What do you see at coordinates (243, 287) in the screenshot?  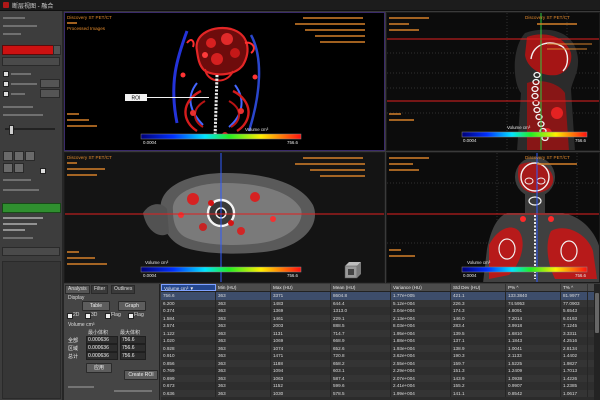 I see `column-header: Min (HU)` at bounding box center [243, 287].